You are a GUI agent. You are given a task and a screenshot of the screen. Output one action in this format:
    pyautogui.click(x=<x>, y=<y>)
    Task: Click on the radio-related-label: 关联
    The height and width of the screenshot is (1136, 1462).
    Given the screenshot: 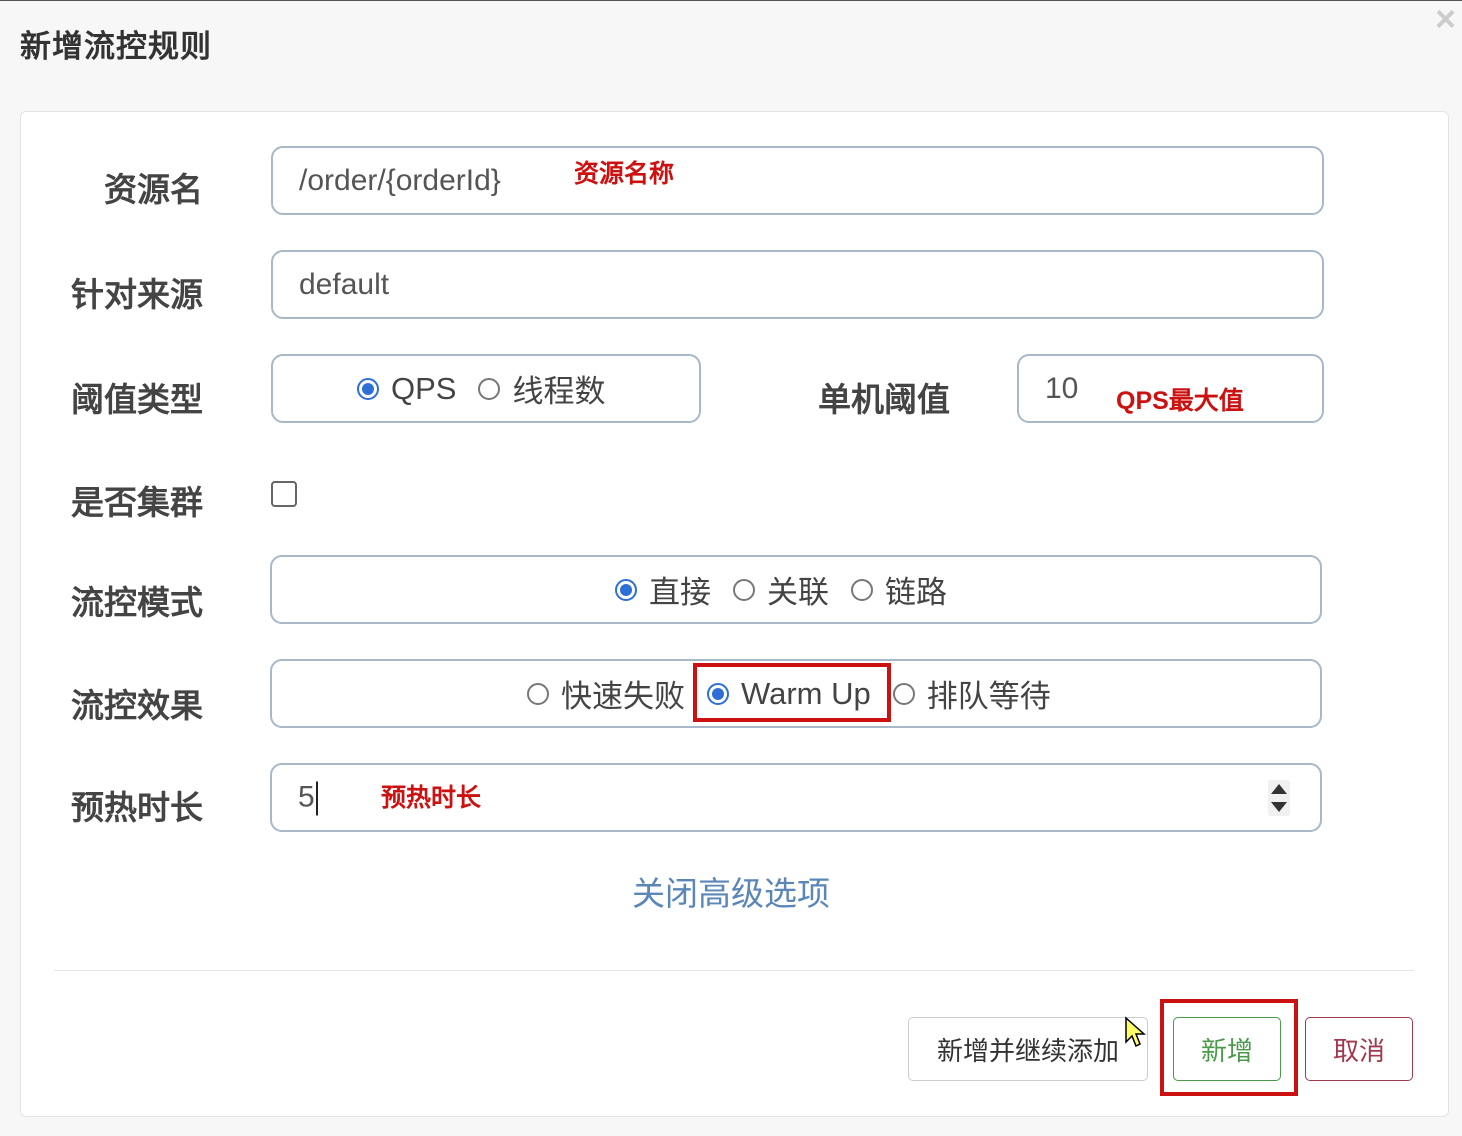 What is the action you would take?
    pyautogui.click(x=798, y=592)
    